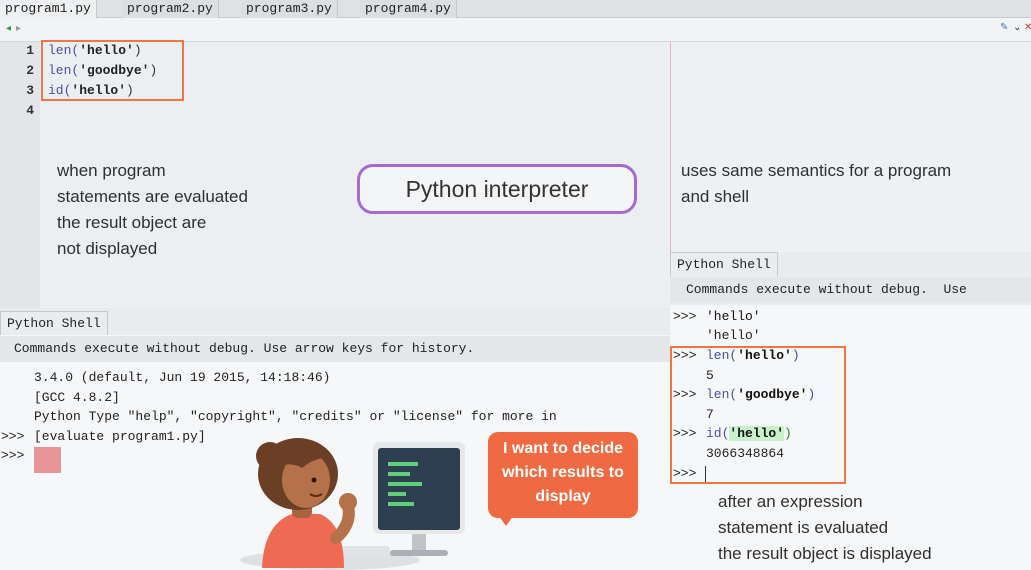 The width and height of the screenshot is (1031, 570). What do you see at coordinates (506, 519) in the screenshot?
I see `speech-bubble-tail` at bounding box center [506, 519].